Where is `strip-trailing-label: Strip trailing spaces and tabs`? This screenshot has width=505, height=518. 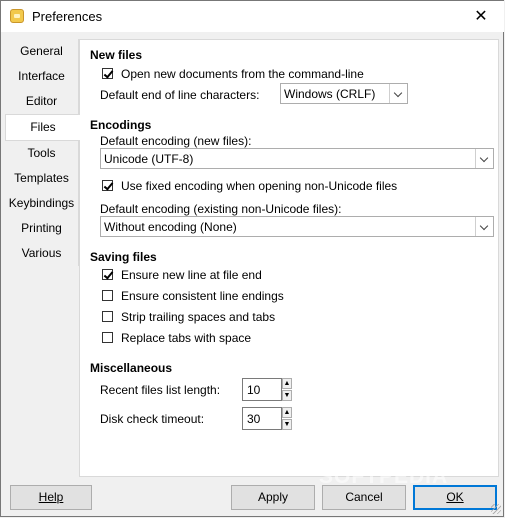 strip-trailing-label: Strip trailing spaces and tabs is located at coordinates (198, 317).